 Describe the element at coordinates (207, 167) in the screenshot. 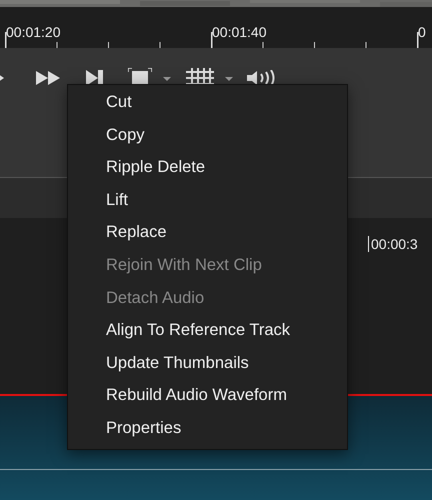

I see `menu-item: Ripple Delete` at that location.